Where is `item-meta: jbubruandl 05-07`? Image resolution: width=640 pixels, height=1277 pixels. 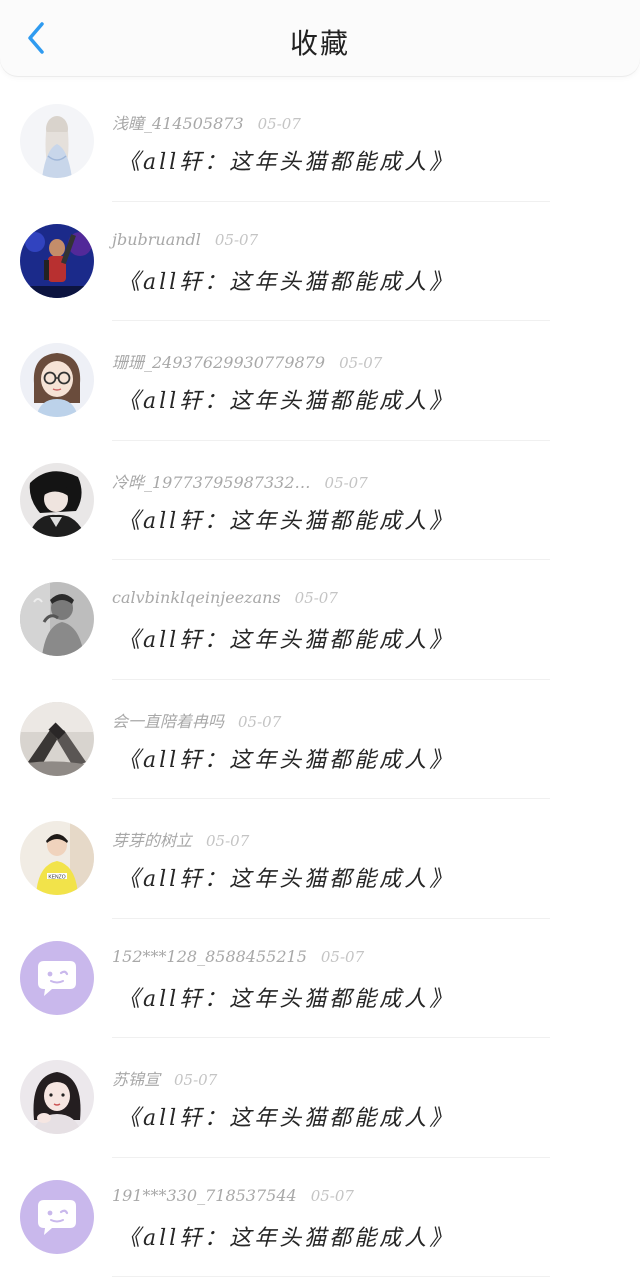 item-meta: jbubruandl 05-07 is located at coordinates (185, 239).